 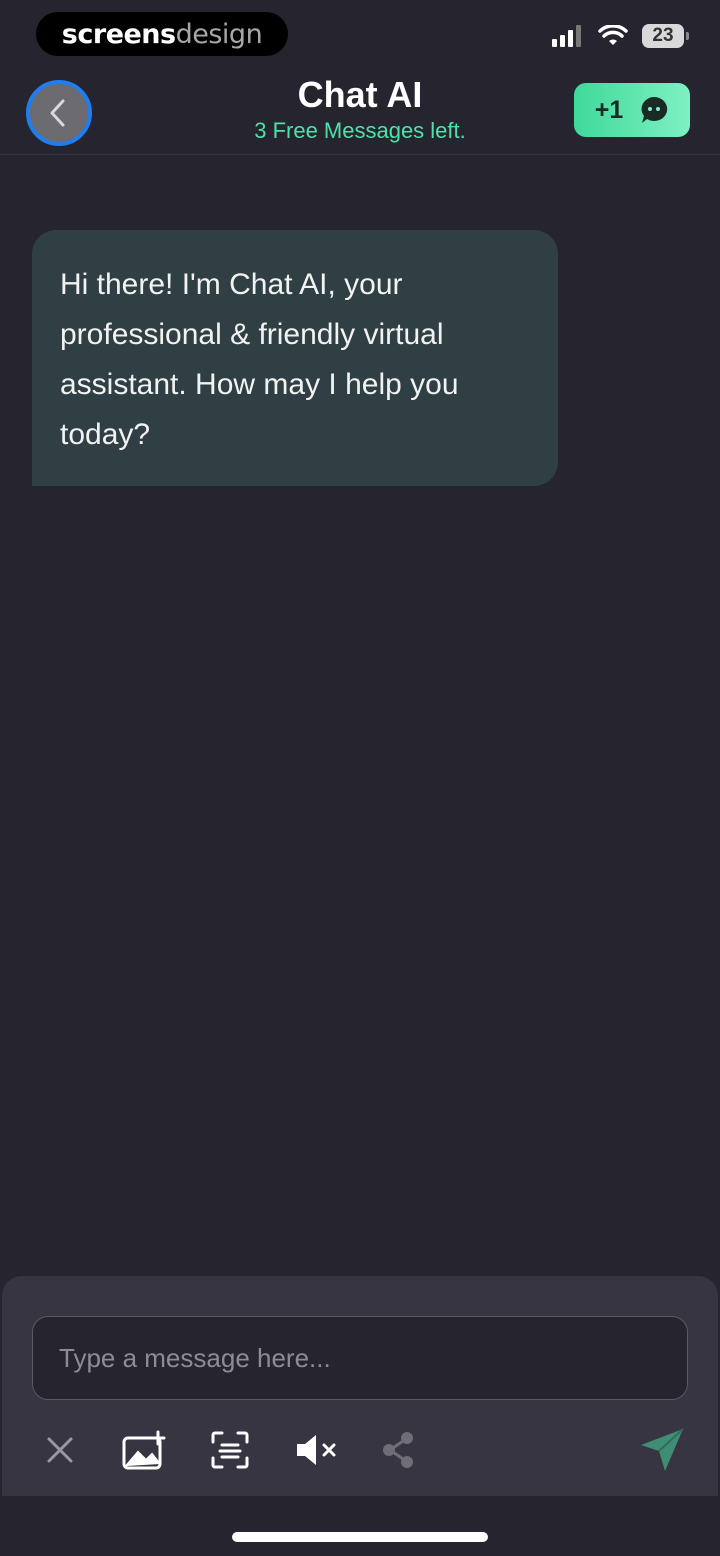 I want to click on signal-icon, so click(x=566, y=36).